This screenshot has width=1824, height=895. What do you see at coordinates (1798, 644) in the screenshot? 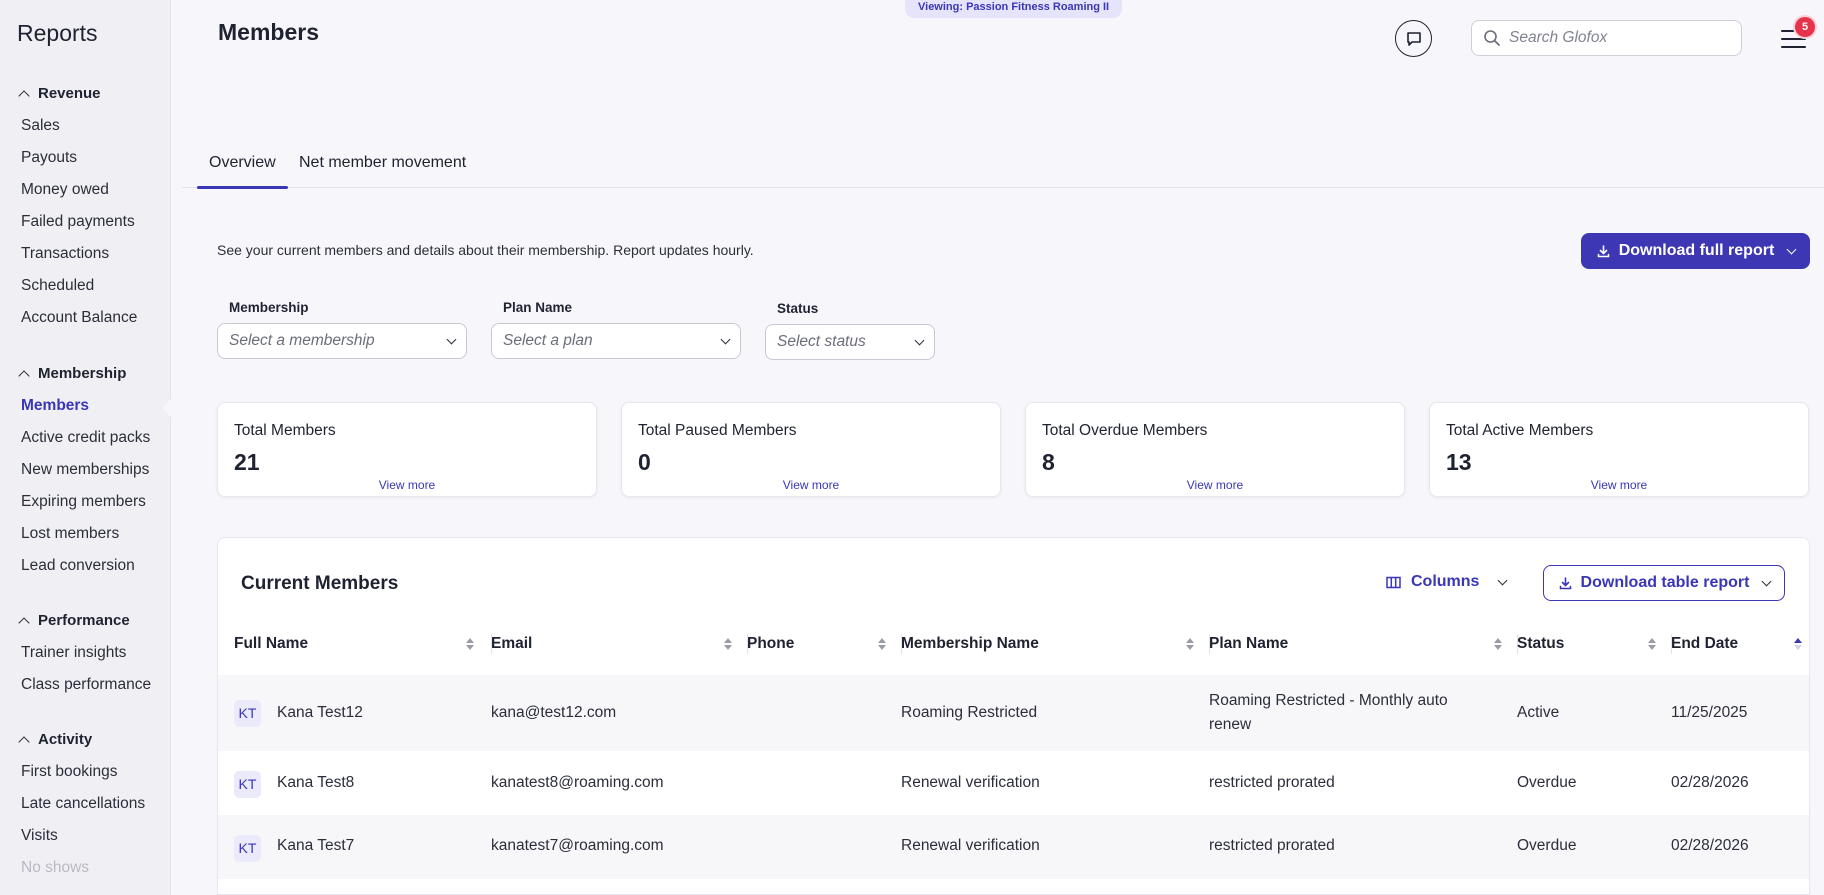
I see `sort-ascending-icon` at bounding box center [1798, 644].